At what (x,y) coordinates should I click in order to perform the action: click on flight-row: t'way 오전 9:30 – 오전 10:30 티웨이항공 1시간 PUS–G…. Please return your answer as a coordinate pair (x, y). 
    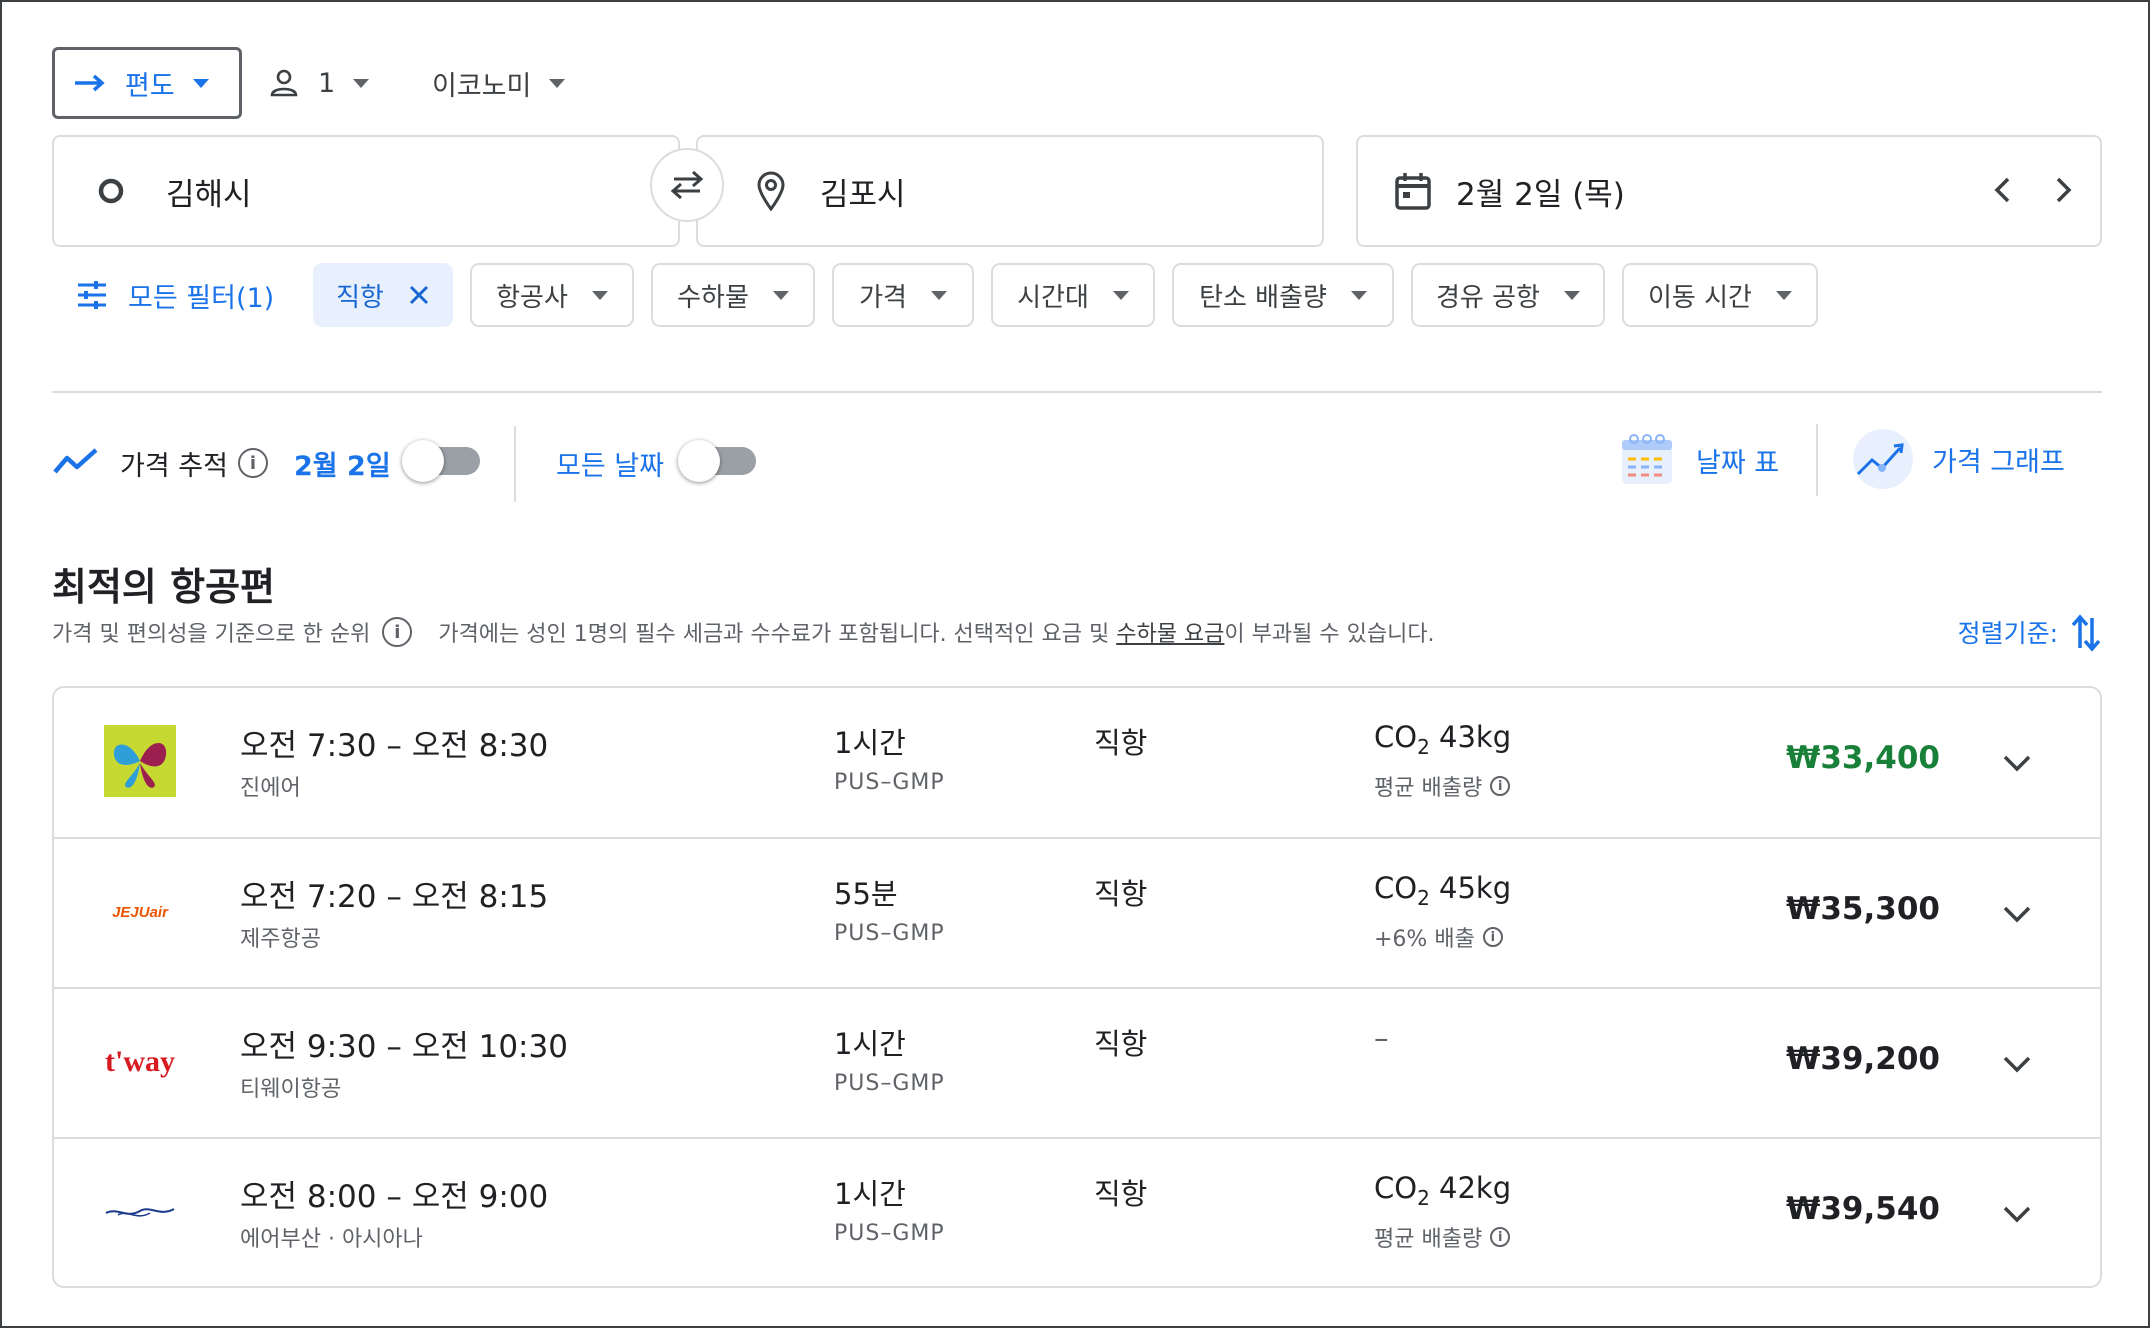
    Looking at the image, I should click on (1077, 1062).